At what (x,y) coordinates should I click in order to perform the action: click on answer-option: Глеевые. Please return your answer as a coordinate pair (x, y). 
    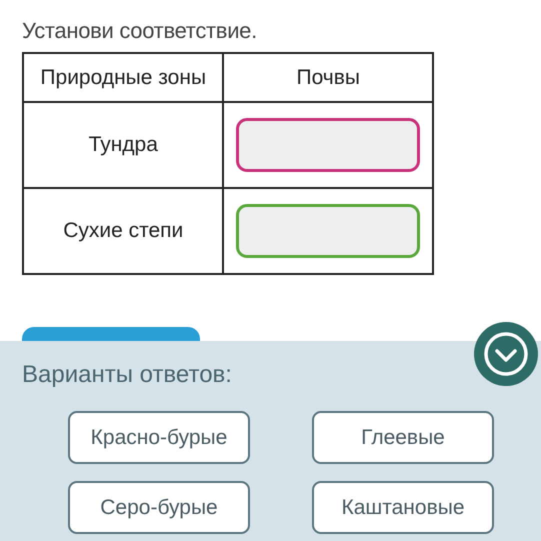
    Looking at the image, I should click on (403, 437).